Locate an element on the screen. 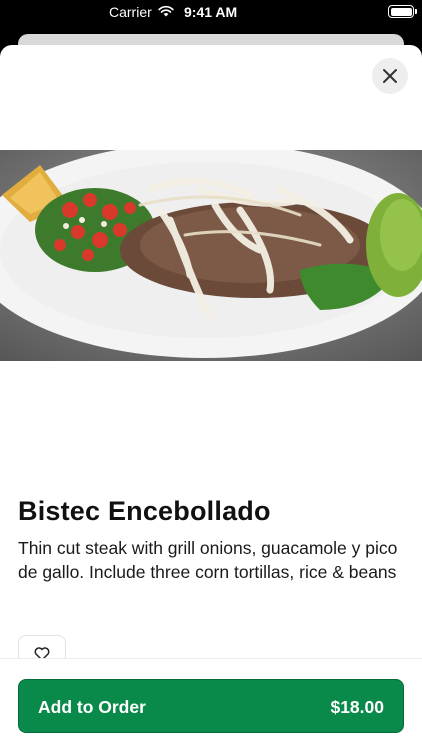  item-price: $18.00 is located at coordinates (357, 707).